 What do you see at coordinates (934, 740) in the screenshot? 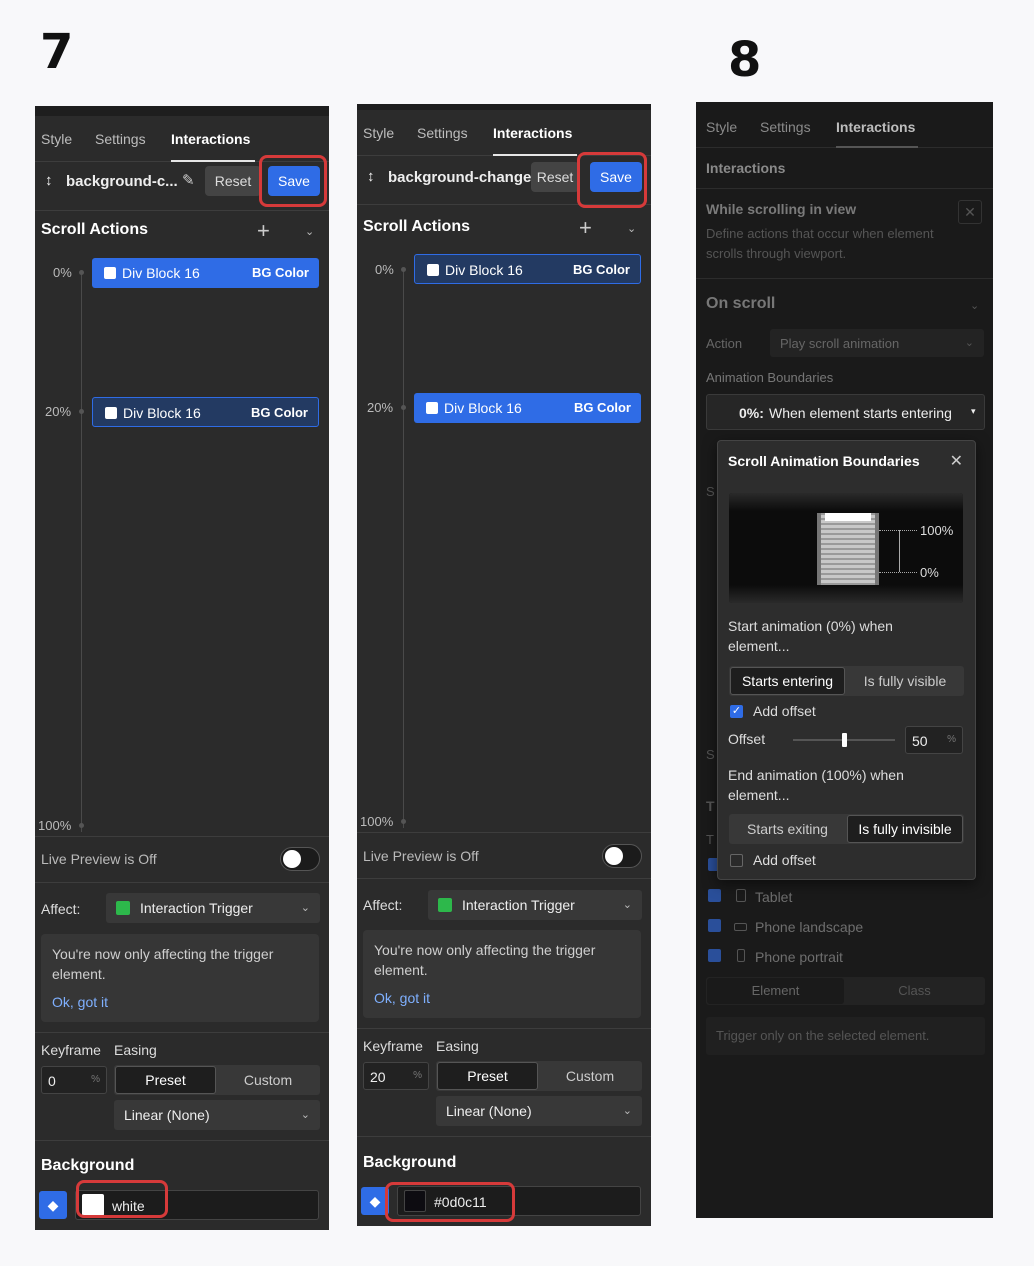
I see `offset-input: 50 %` at bounding box center [934, 740].